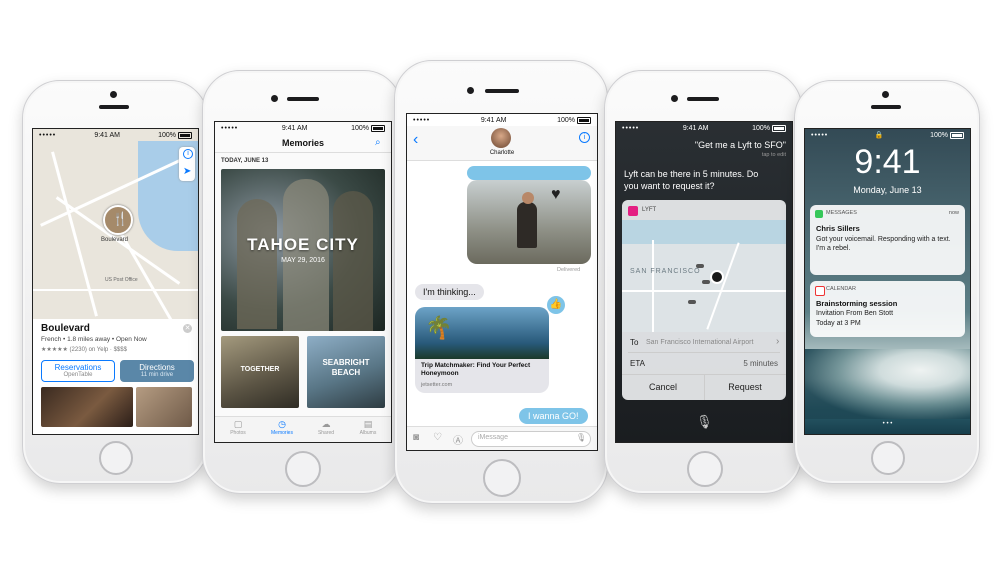 This screenshot has width=1000, height=563. What do you see at coordinates (187, 328) in the screenshot?
I see `close-icon: ✕` at bounding box center [187, 328].